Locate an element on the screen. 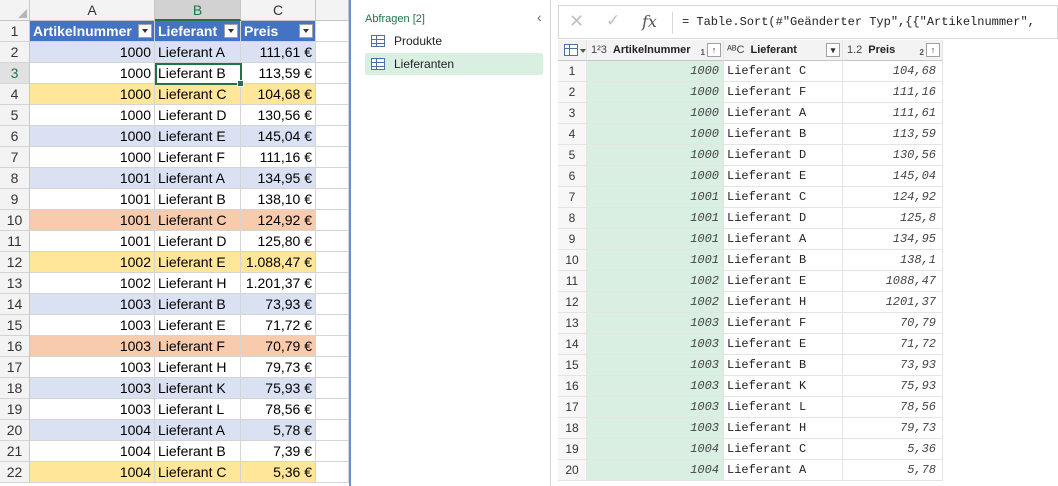 This screenshot has width=1058, height=486. cell-preis: 1088,47 is located at coordinates (893, 281).